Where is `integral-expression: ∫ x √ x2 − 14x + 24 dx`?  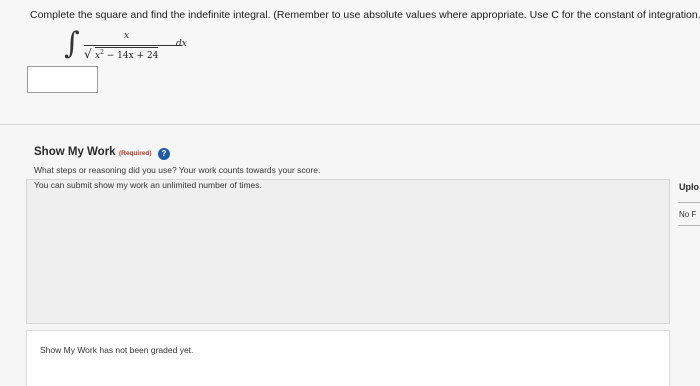
integral-expression: ∫ x √ x2 − 14x + 24 dx is located at coordinates (129, 46).